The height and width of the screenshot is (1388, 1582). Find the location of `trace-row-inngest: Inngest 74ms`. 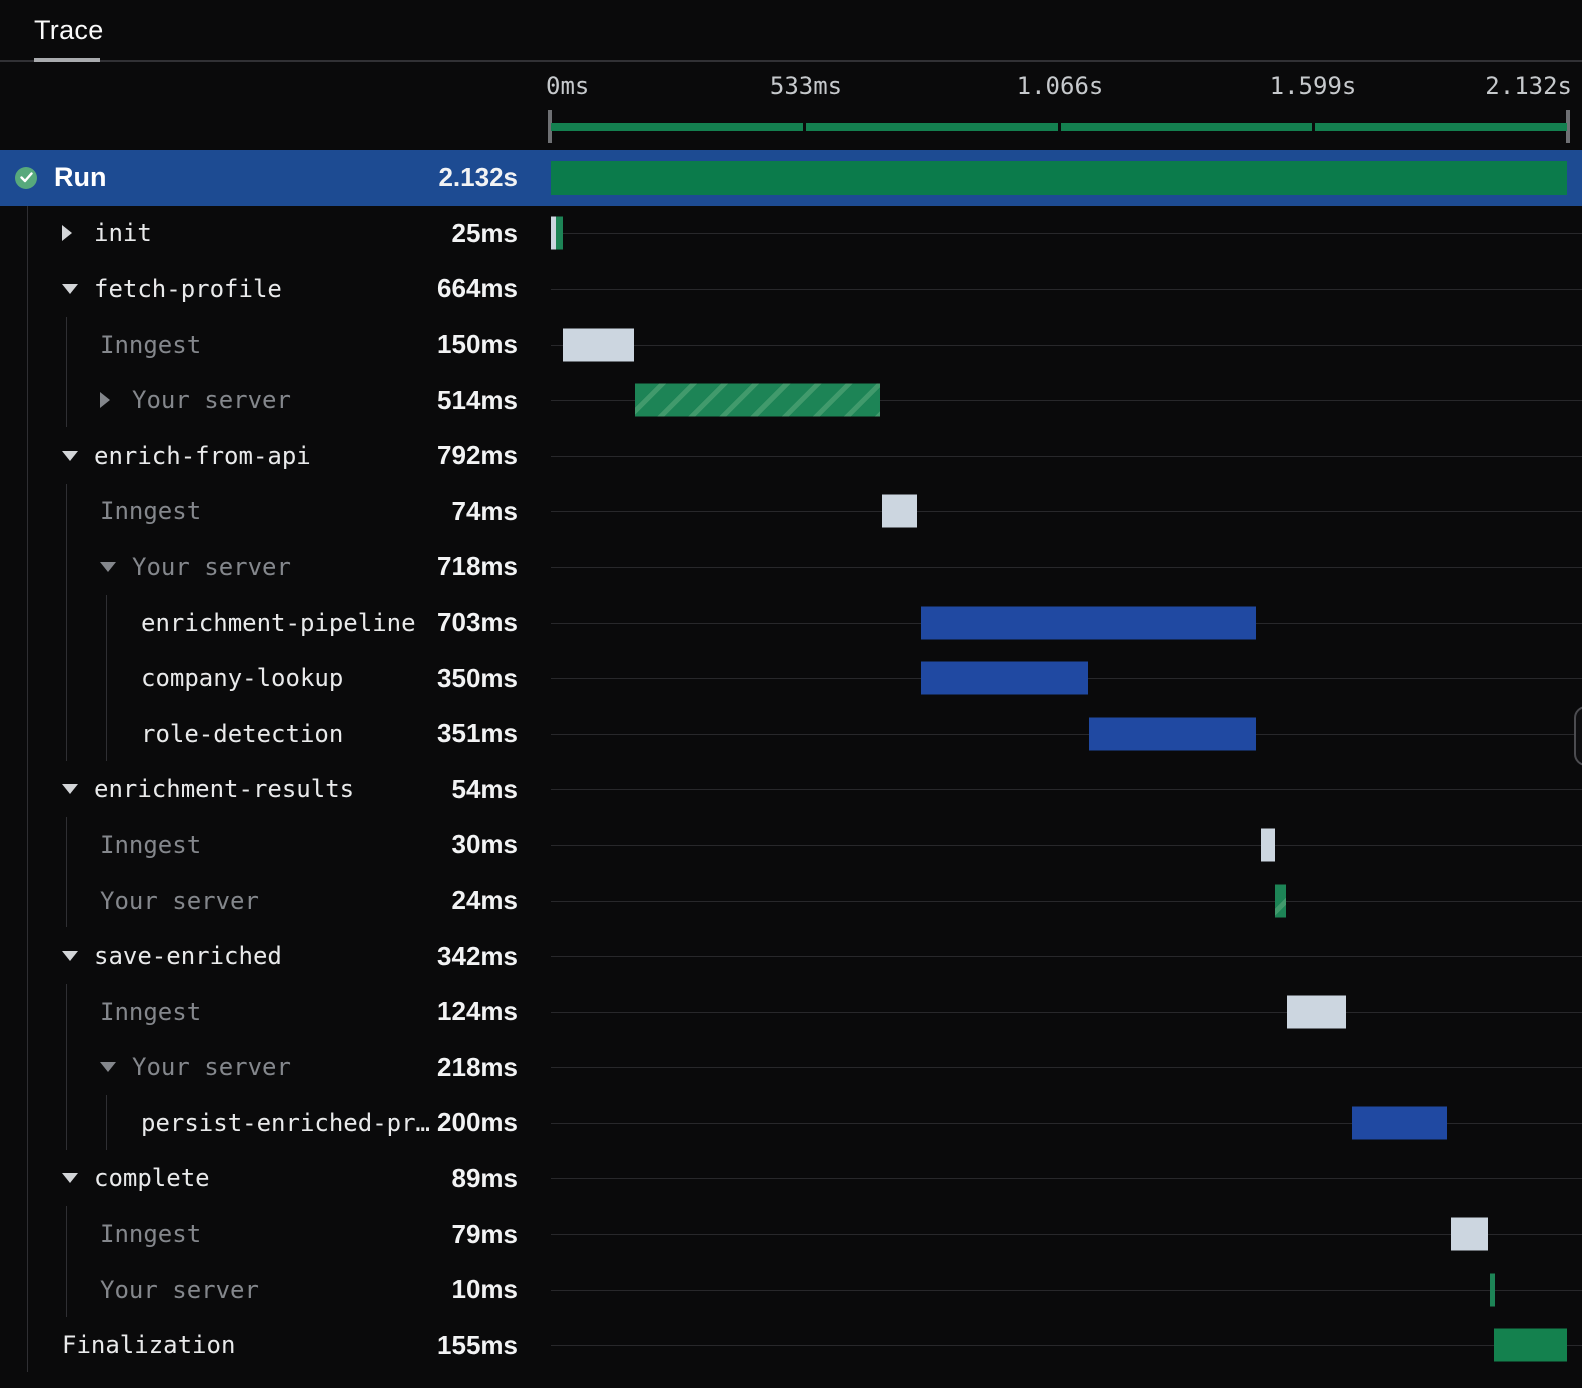

trace-row-inngest: Inngest 74ms is located at coordinates (791, 512).